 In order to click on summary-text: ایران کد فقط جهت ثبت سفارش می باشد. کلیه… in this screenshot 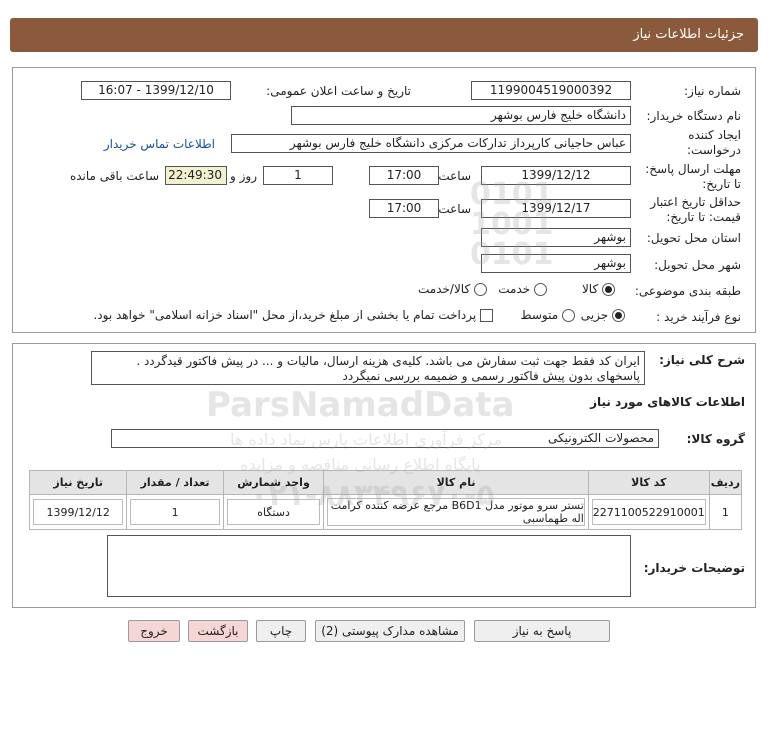, I will do `click(368, 368)`.